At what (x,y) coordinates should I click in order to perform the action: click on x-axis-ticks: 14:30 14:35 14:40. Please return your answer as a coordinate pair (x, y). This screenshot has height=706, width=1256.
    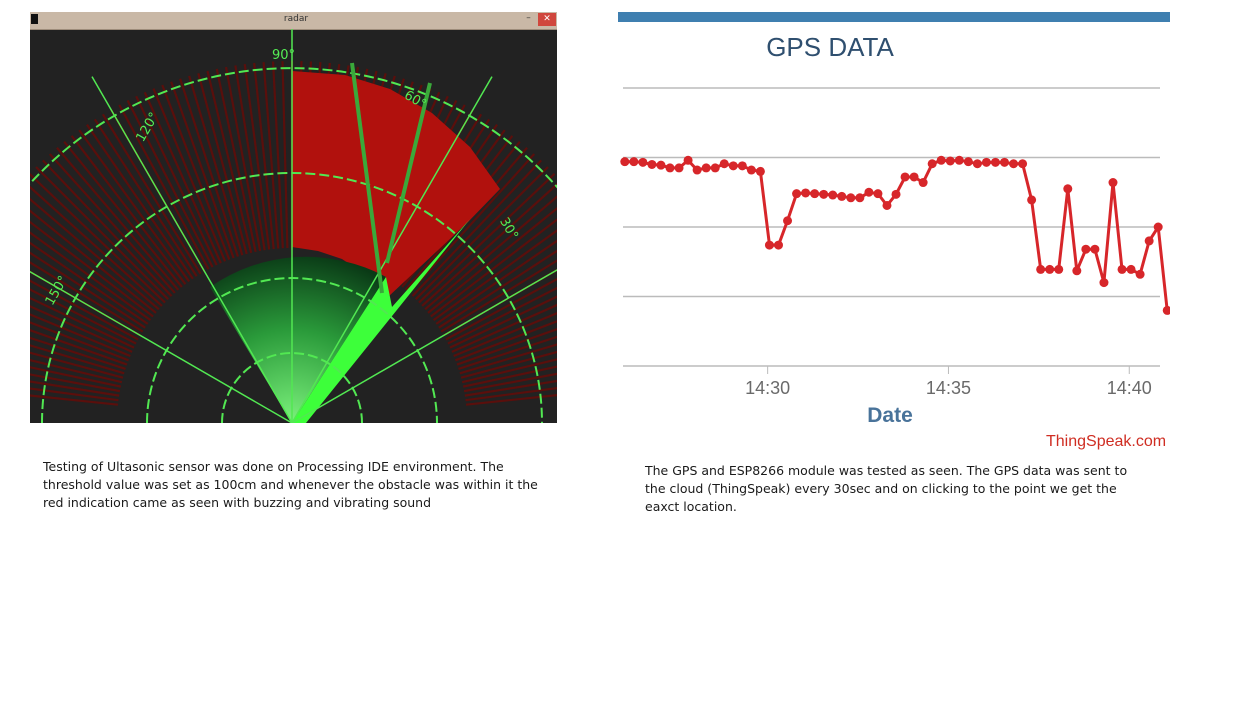
    Looking at the image, I should click on (948, 382).